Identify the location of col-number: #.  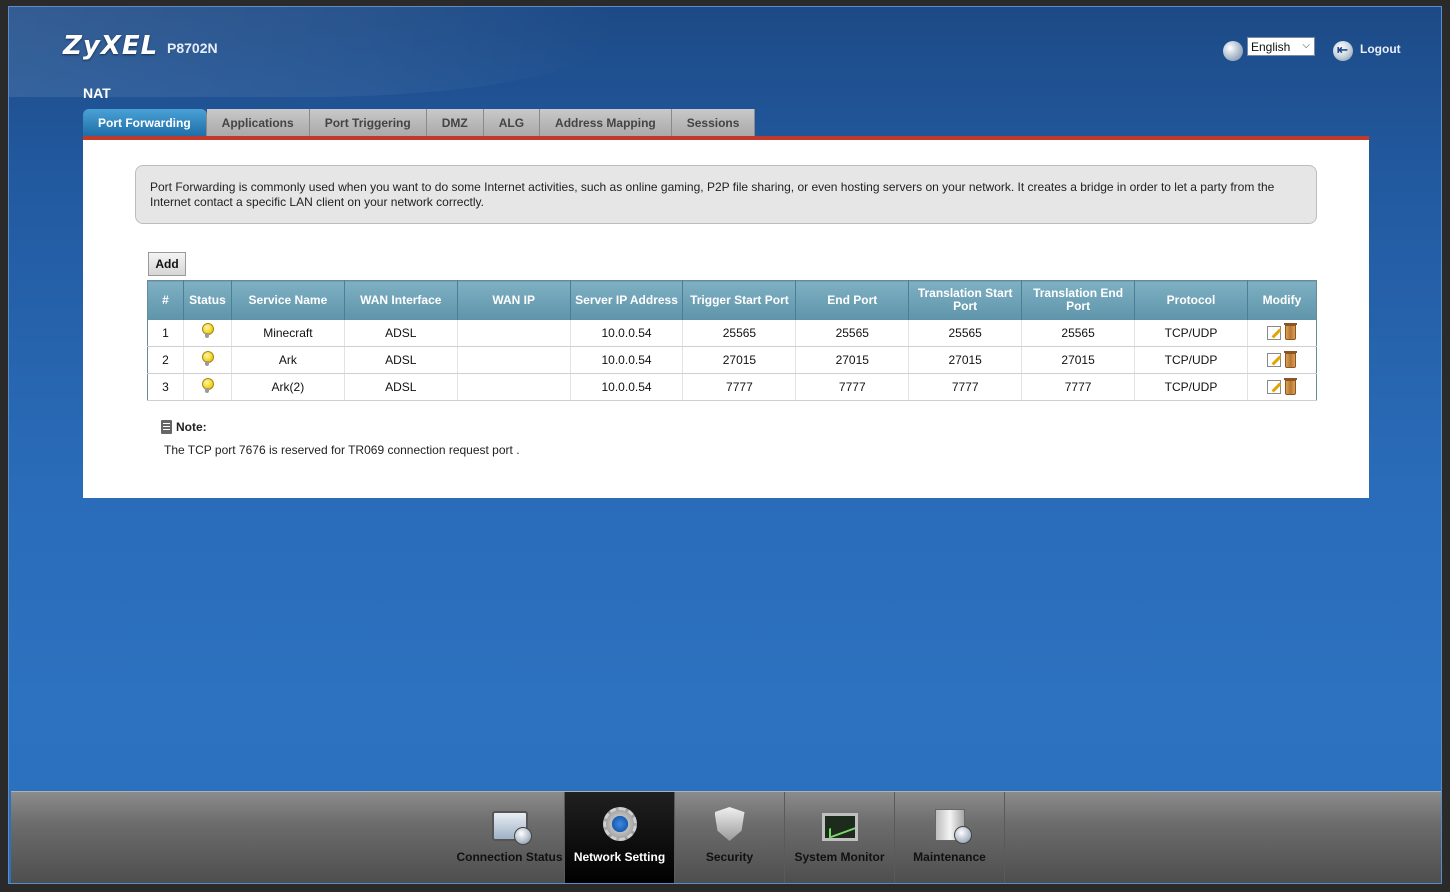
(165, 300).